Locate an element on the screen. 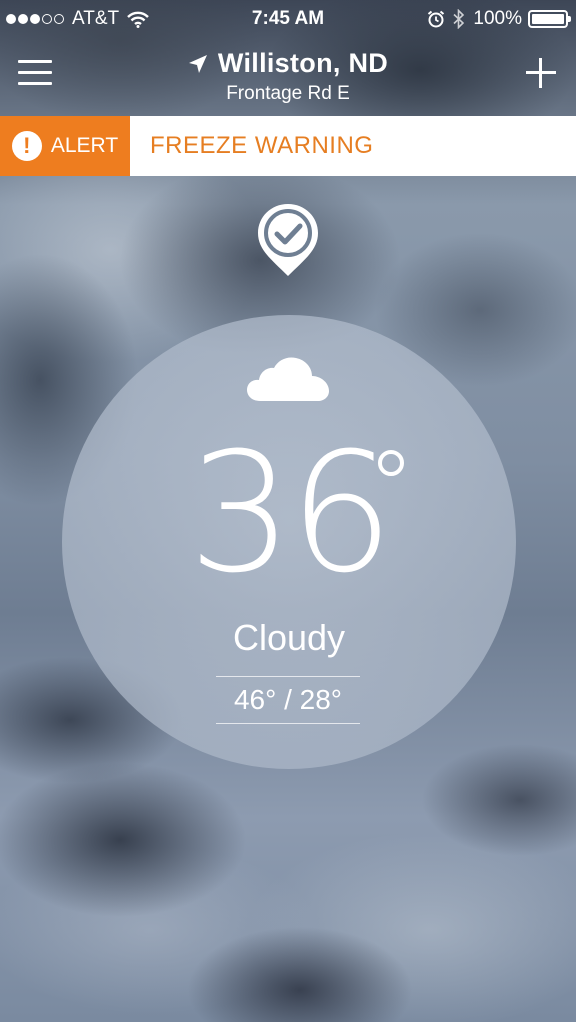 The height and width of the screenshot is (1022, 576). location-selector: Williston, ND Frontage Rd E is located at coordinates (288, 76).